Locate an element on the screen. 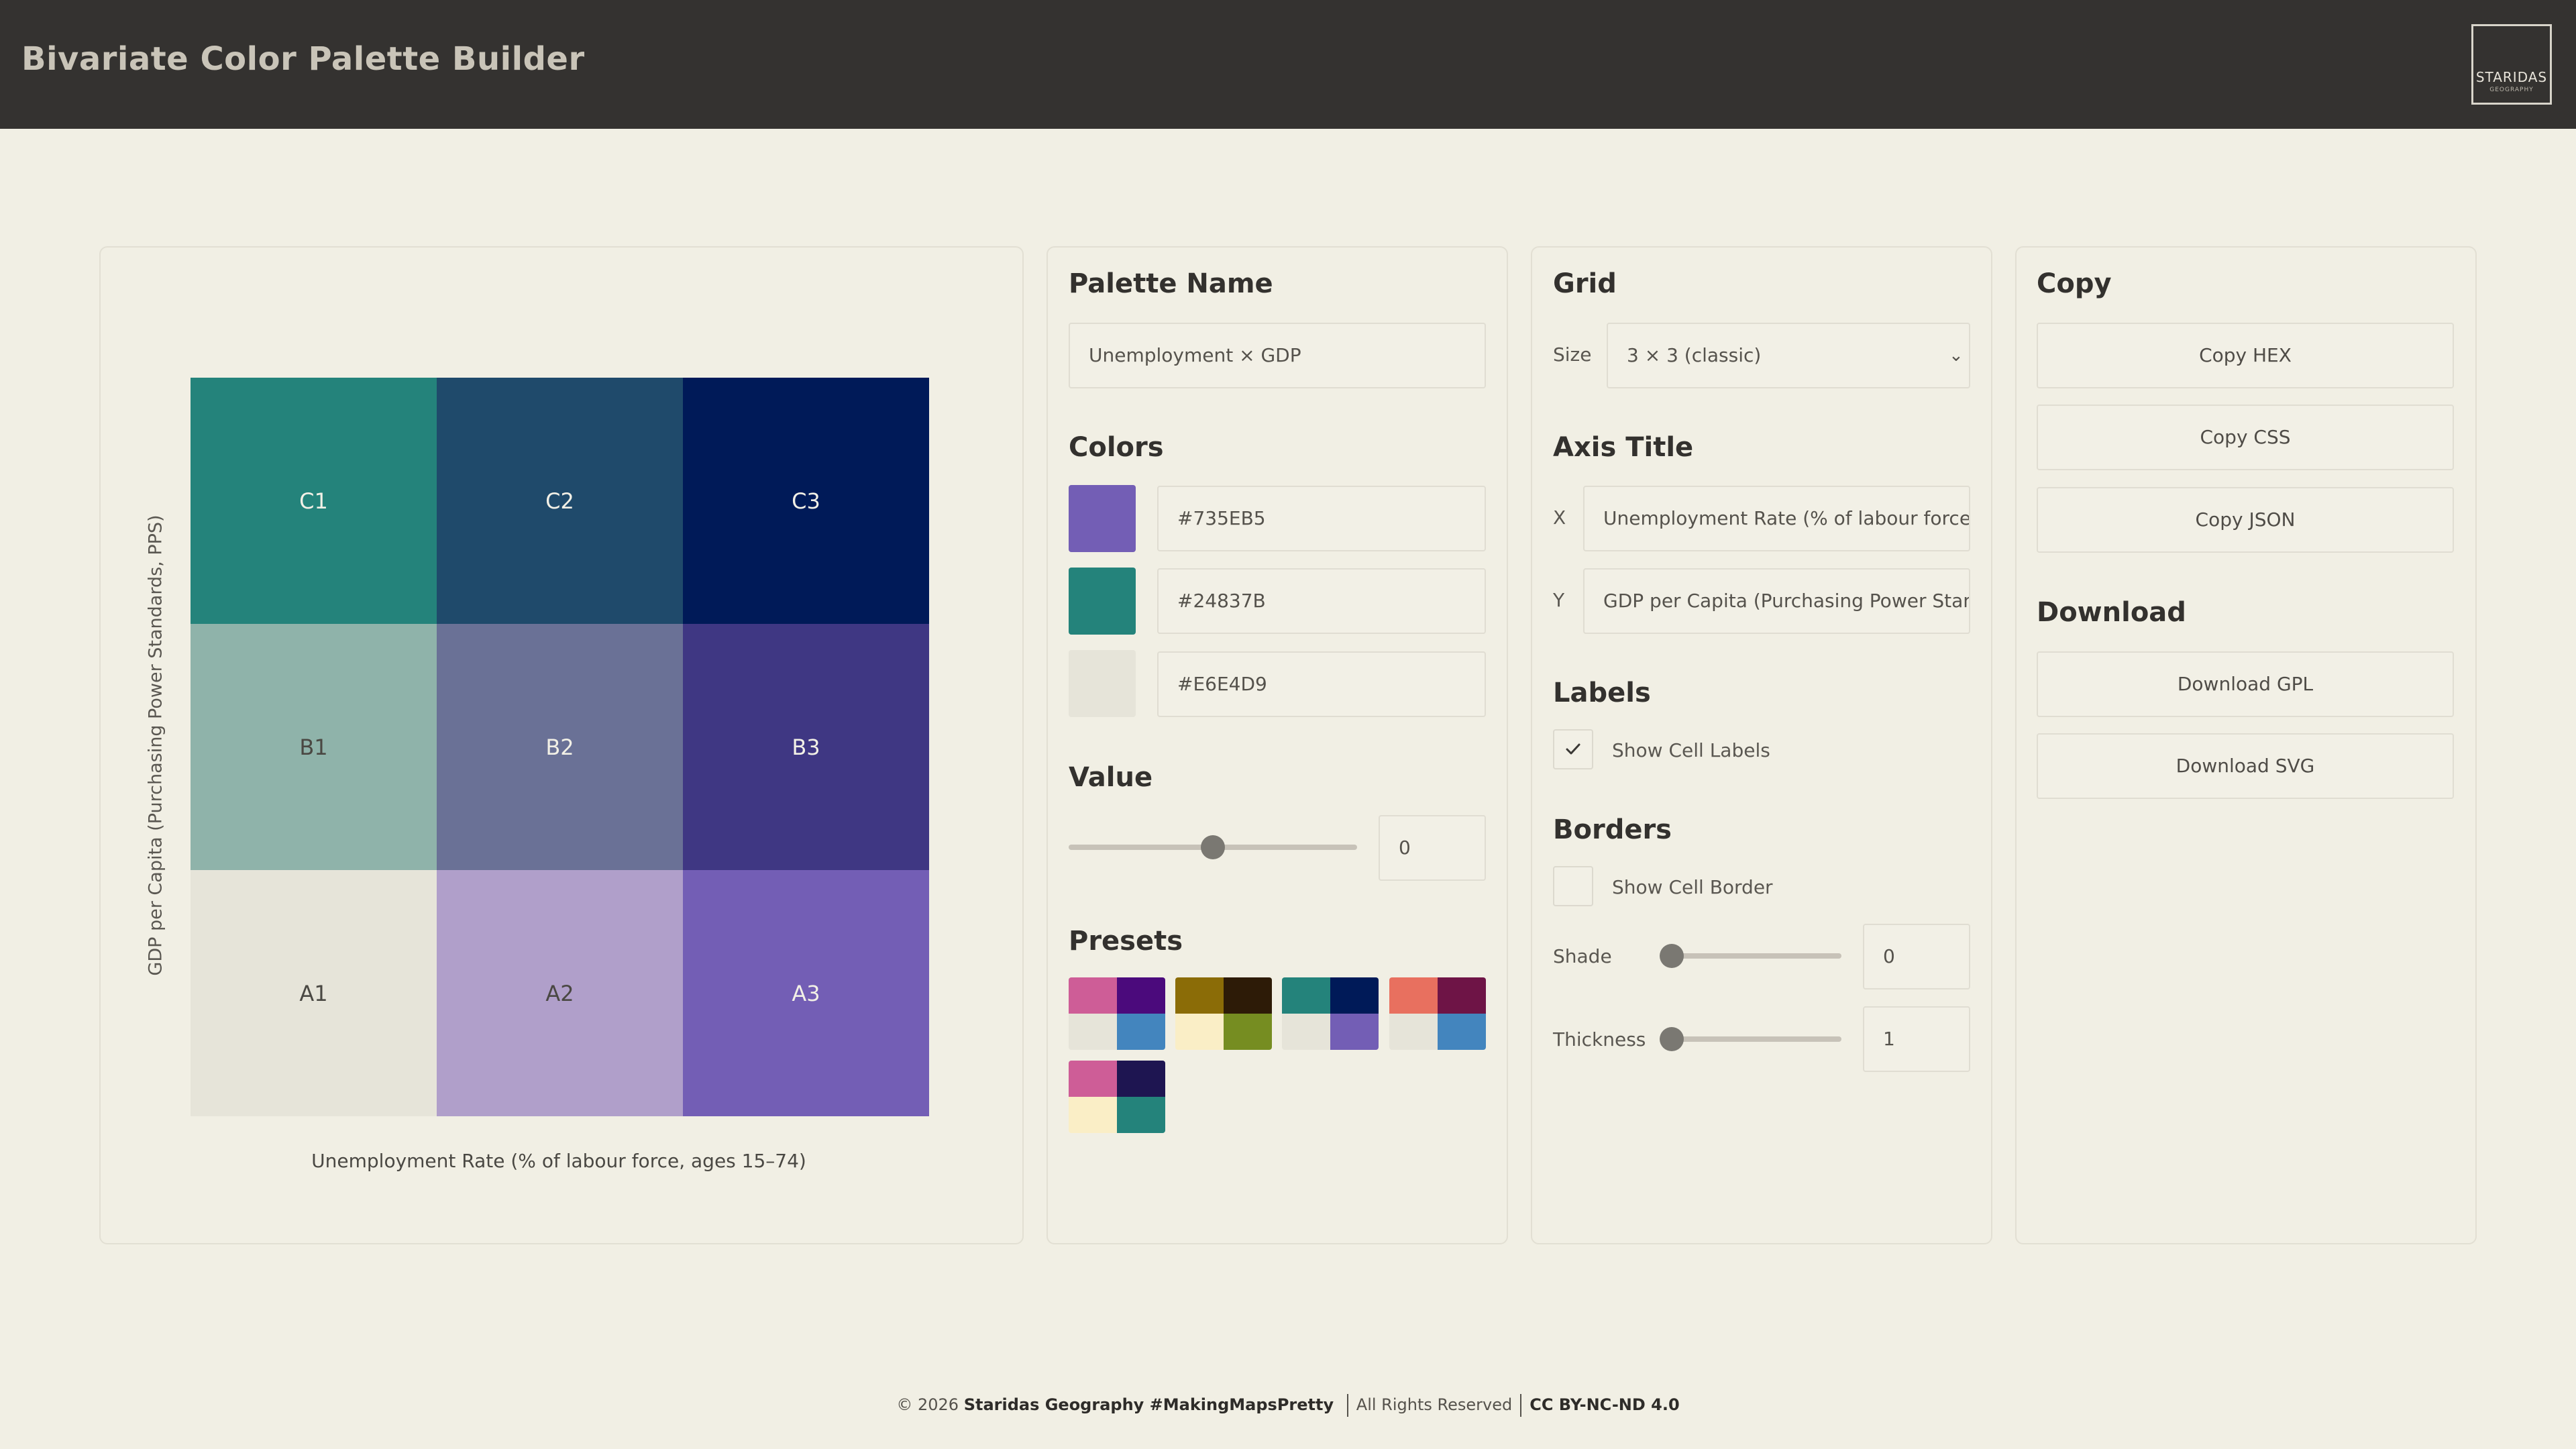  show-cell-border-checkbox is located at coordinates (1573, 886).